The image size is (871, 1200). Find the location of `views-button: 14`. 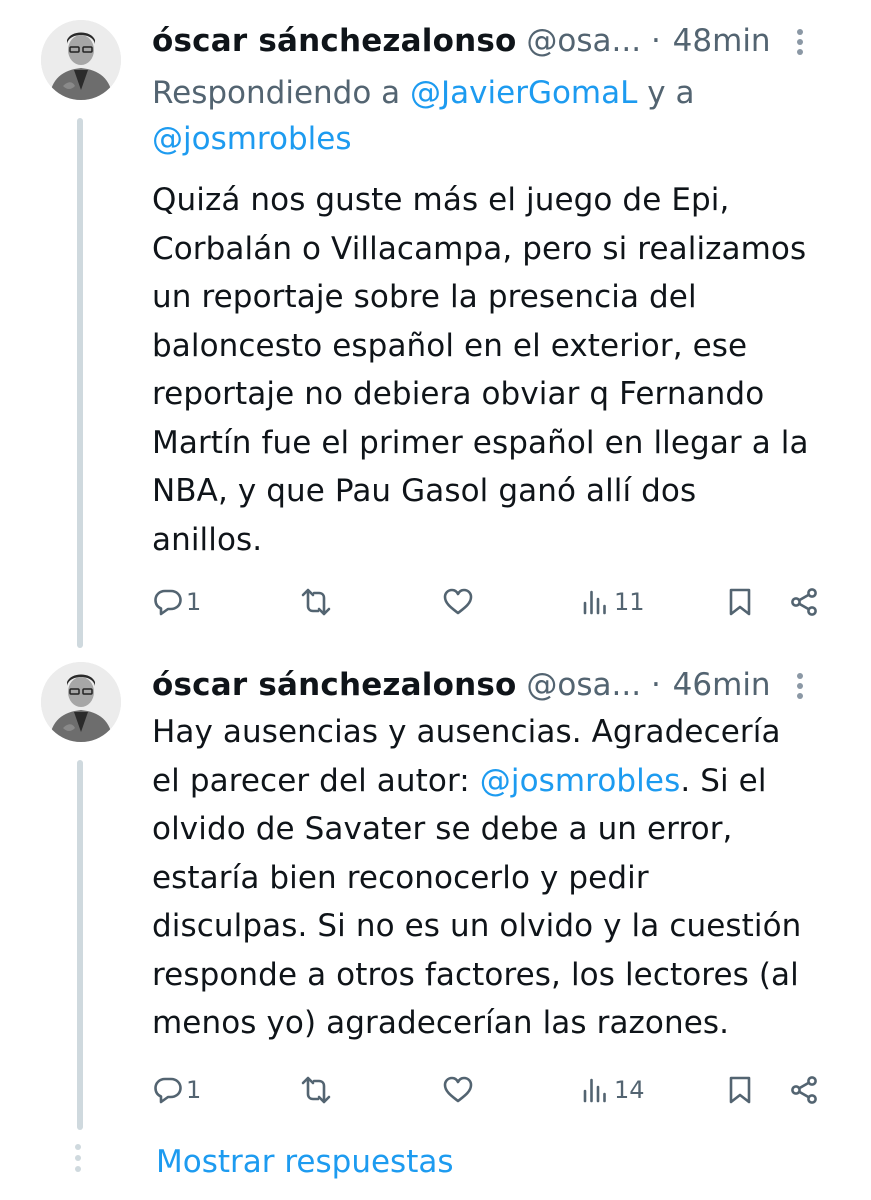

views-button: 14 is located at coordinates (612, 1090).